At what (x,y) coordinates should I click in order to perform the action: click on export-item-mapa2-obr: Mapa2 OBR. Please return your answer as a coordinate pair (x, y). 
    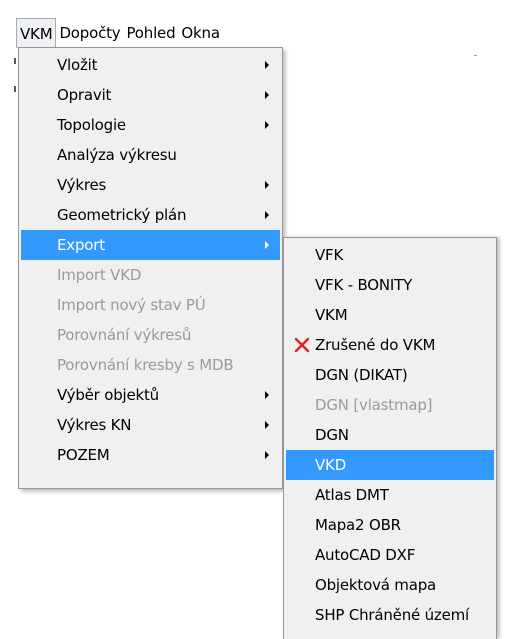
    Looking at the image, I should click on (390, 525).